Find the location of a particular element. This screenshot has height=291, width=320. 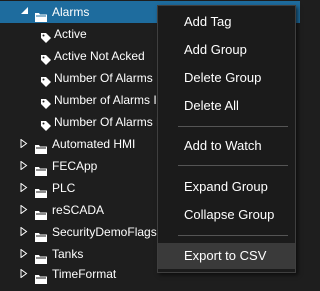

menu-item-delete-group: Delete Group is located at coordinates (226, 78).